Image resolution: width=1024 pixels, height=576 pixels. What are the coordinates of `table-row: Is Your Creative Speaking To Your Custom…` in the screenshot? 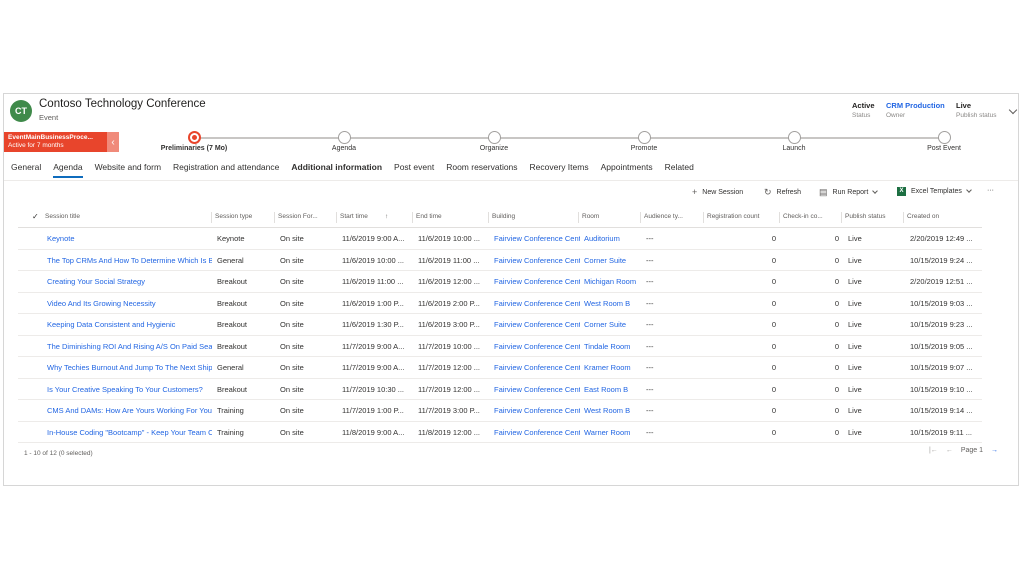 It's located at (500, 389).